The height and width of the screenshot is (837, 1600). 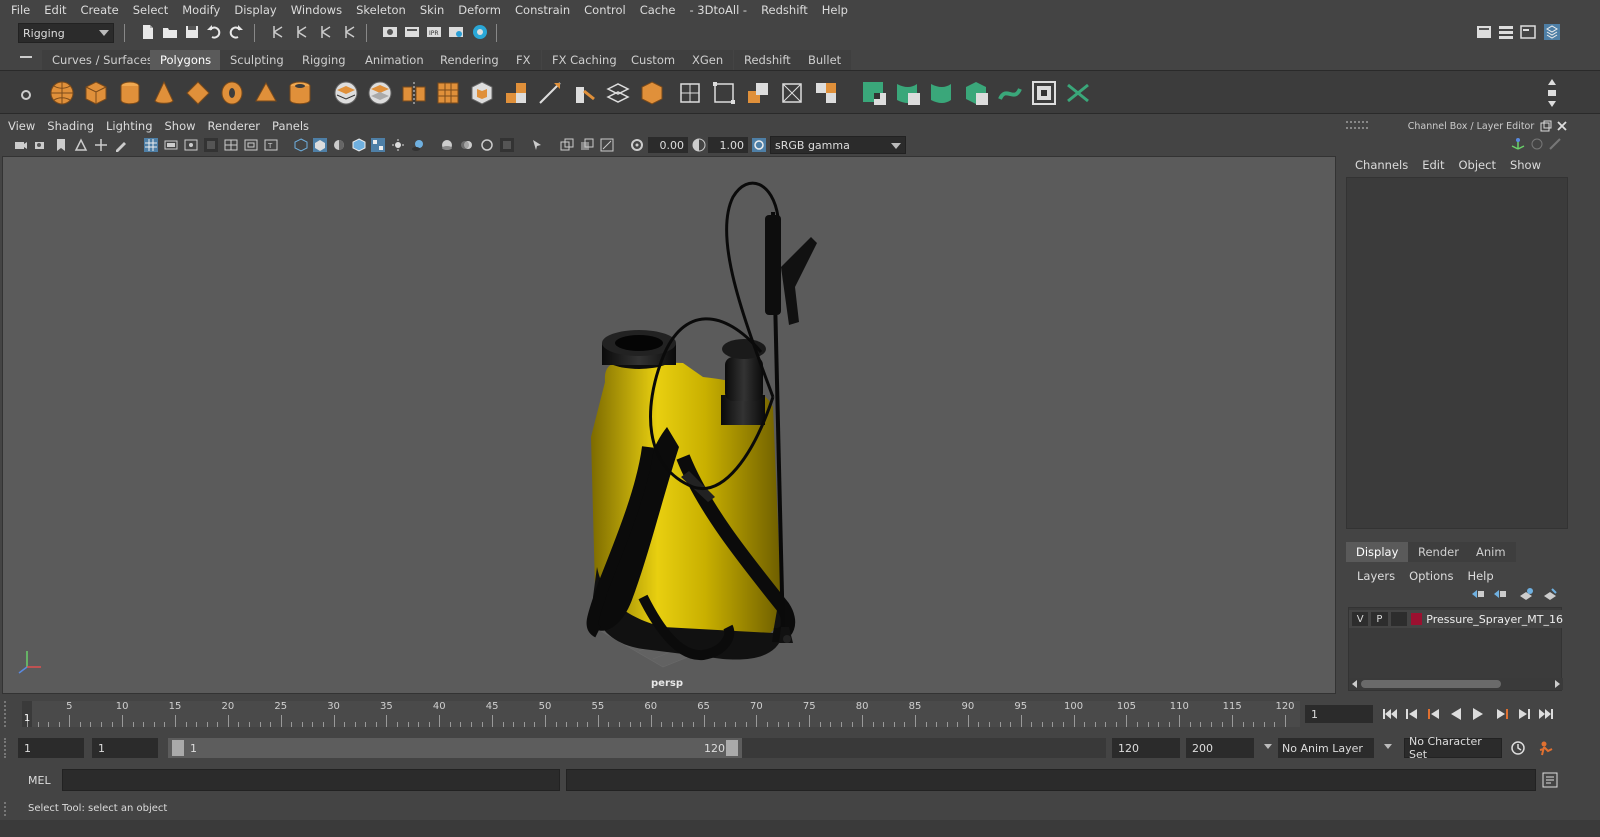 I want to click on menu-help: Help, so click(x=835, y=10).